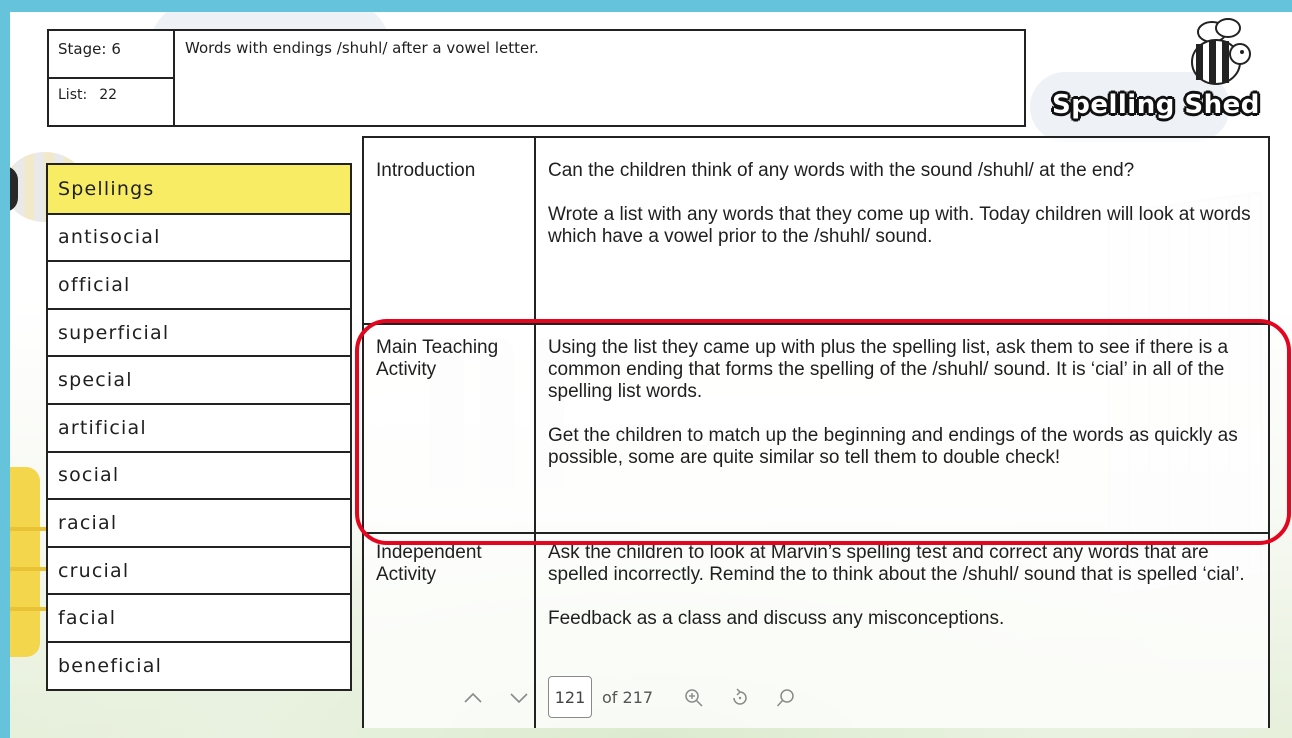  Describe the element at coordinates (199, 236) in the screenshot. I see `spelling-word: antisocial` at that location.